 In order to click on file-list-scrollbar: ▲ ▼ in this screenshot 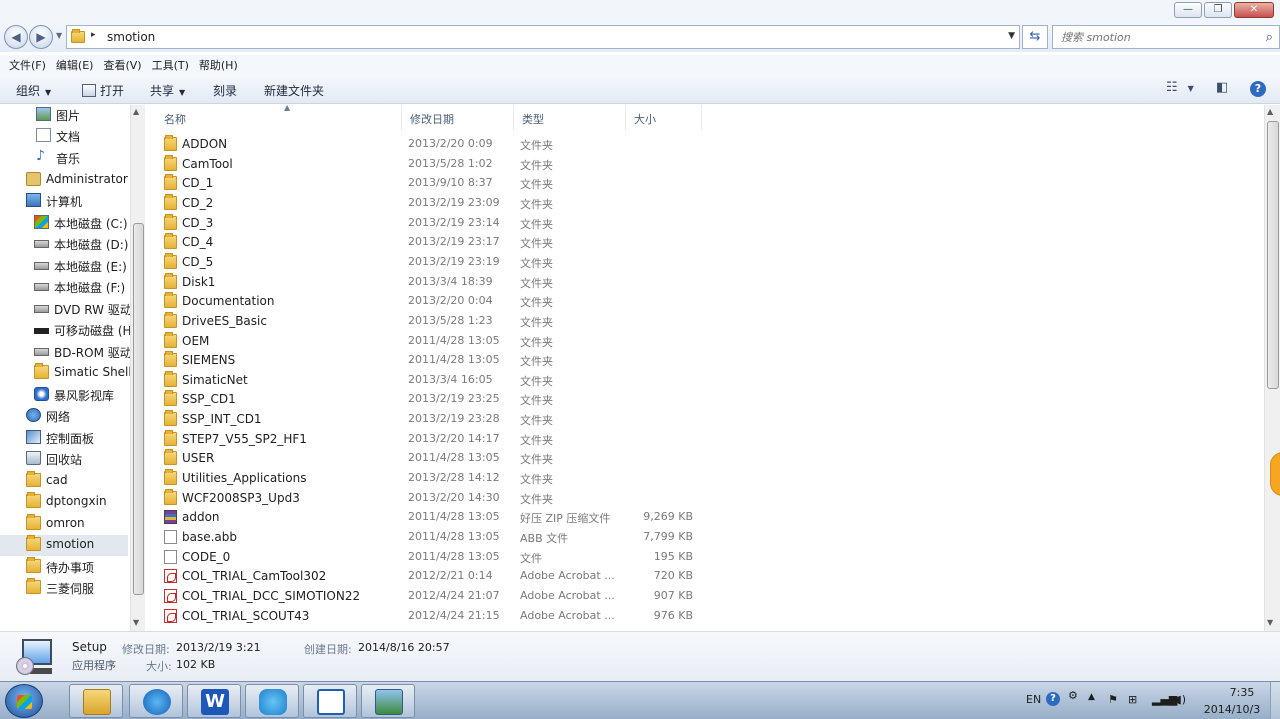, I will do `click(1272, 368)`.